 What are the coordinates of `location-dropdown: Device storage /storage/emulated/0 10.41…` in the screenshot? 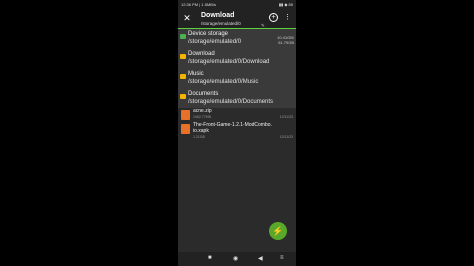 It's located at (237, 68).